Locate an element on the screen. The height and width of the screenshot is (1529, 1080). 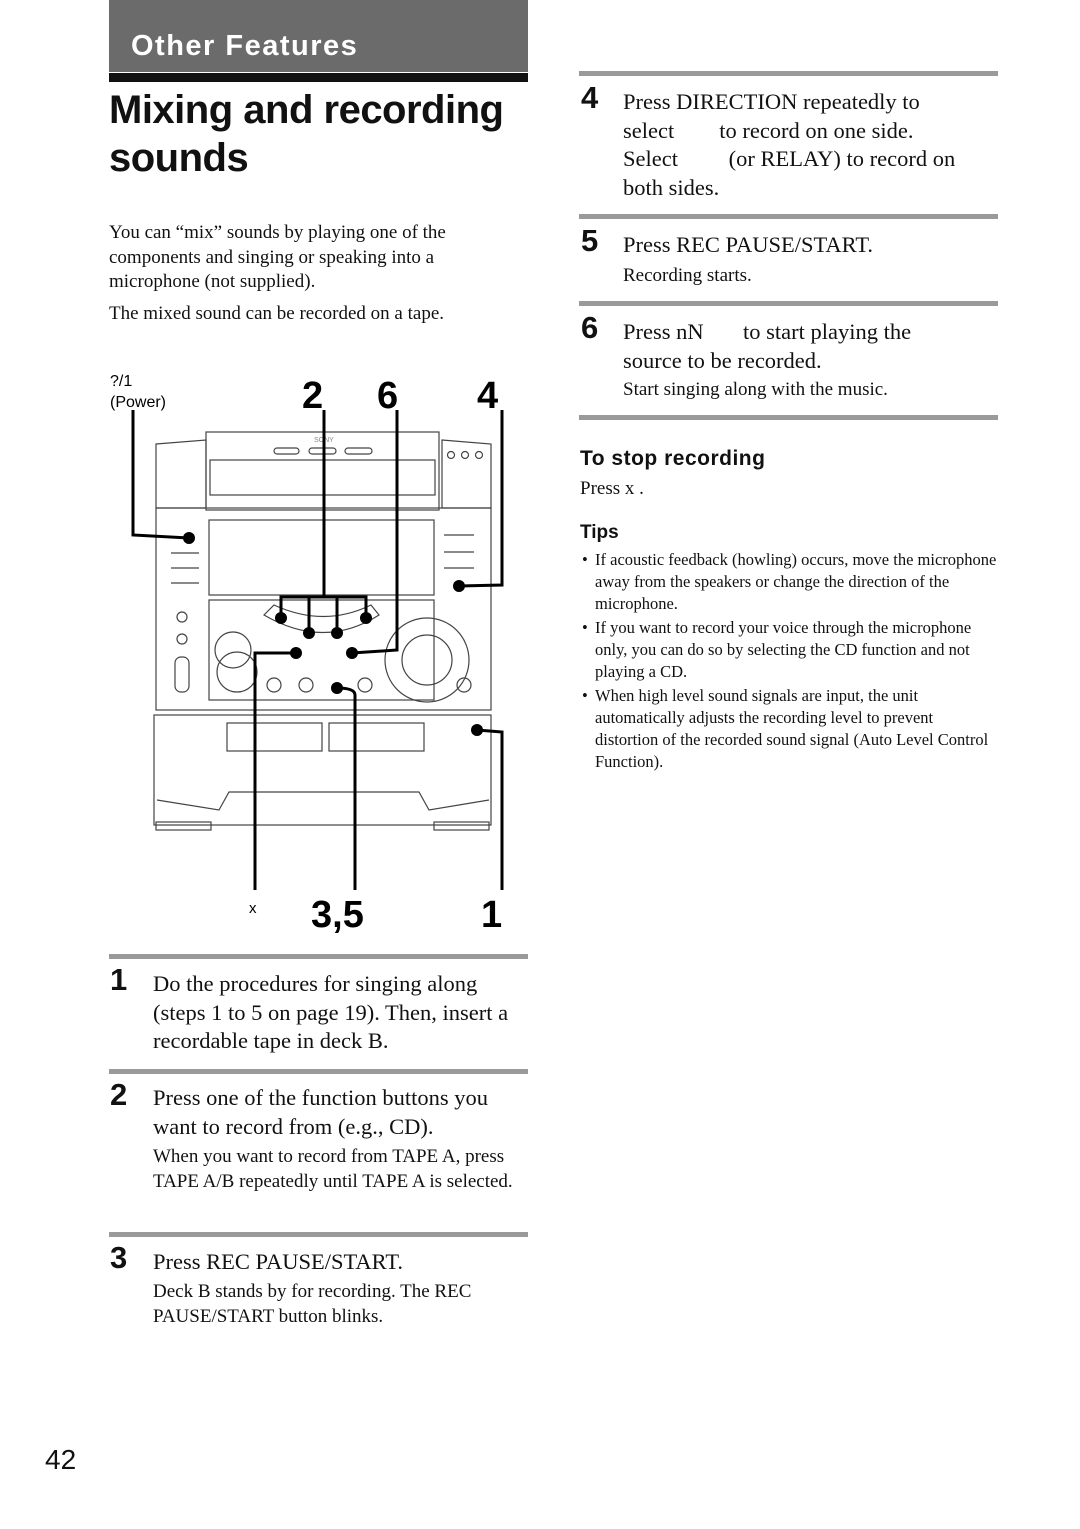
callout-lines is located at coordinates (317, 650).